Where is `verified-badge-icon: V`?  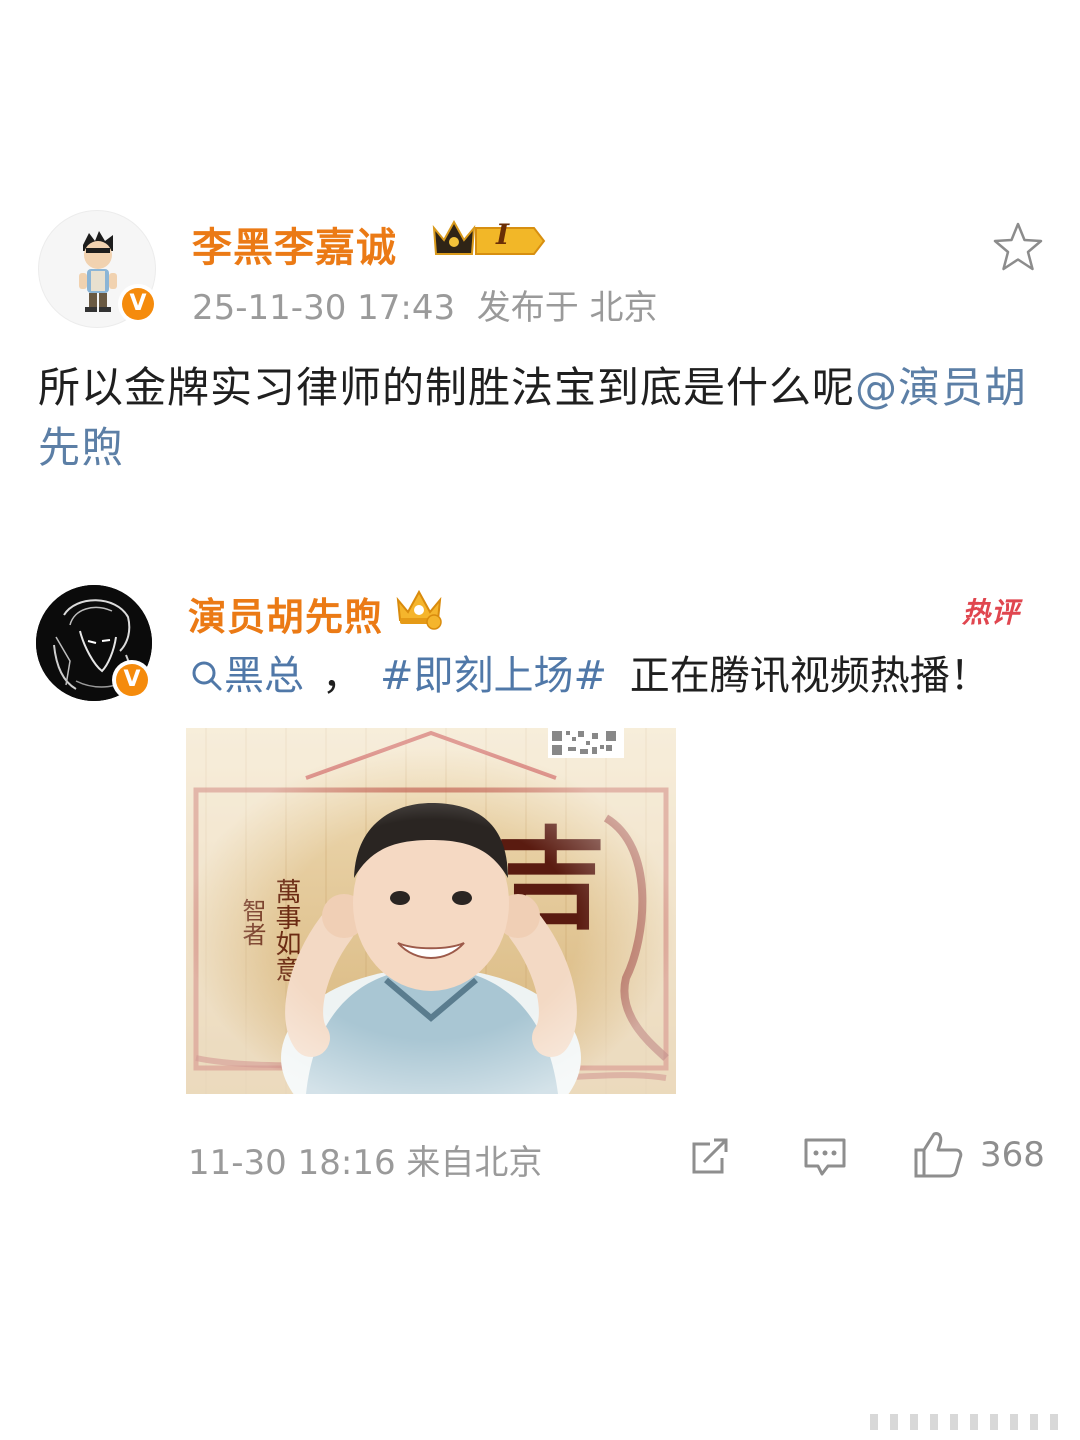
verified-badge-icon: V is located at coordinates (138, 304).